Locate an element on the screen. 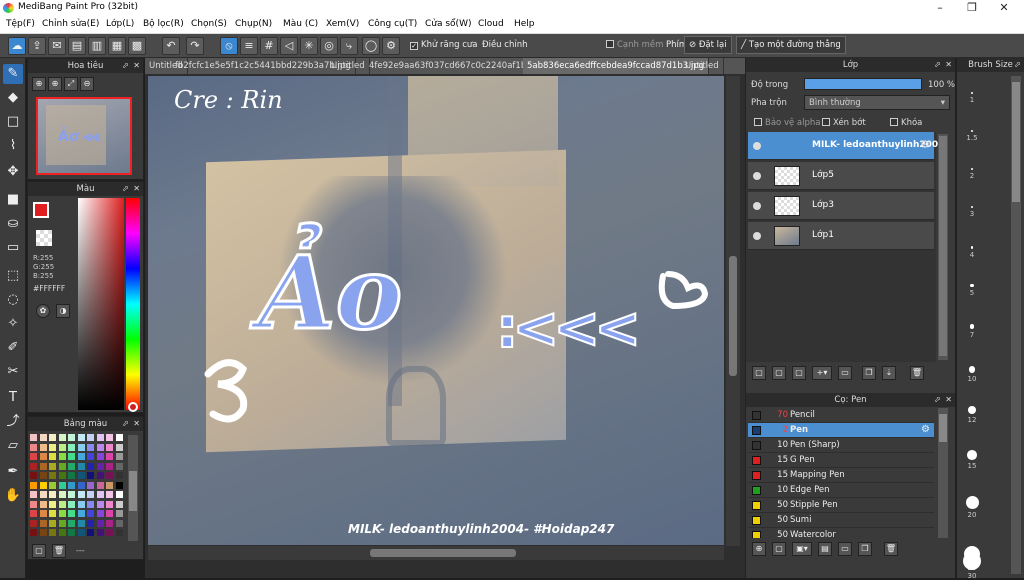 The height and width of the screenshot is (580, 1024). snap-radial-icon: ✳ is located at coordinates (309, 46).